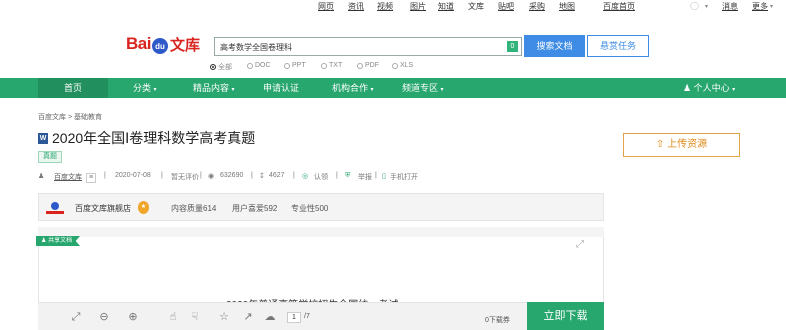  I want to click on document-title-row: W 2020年全国Ⅰ卷理科数学高考真题, so click(146, 138).